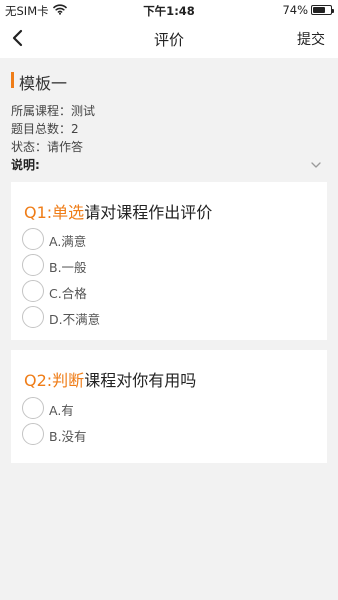 The height and width of the screenshot is (600, 338). Describe the element at coordinates (167, 291) in the screenshot. I see `option-row: C.合格` at that location.